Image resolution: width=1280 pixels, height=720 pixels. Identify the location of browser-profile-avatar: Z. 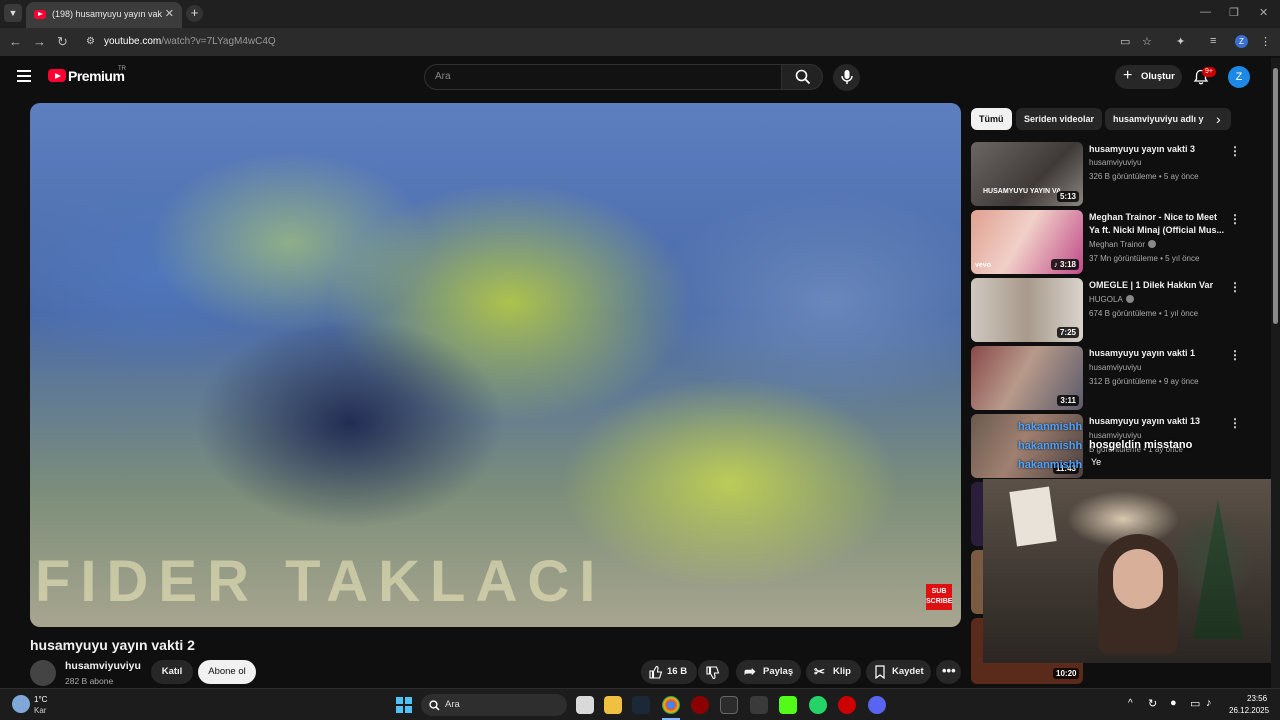
(1241, 41).